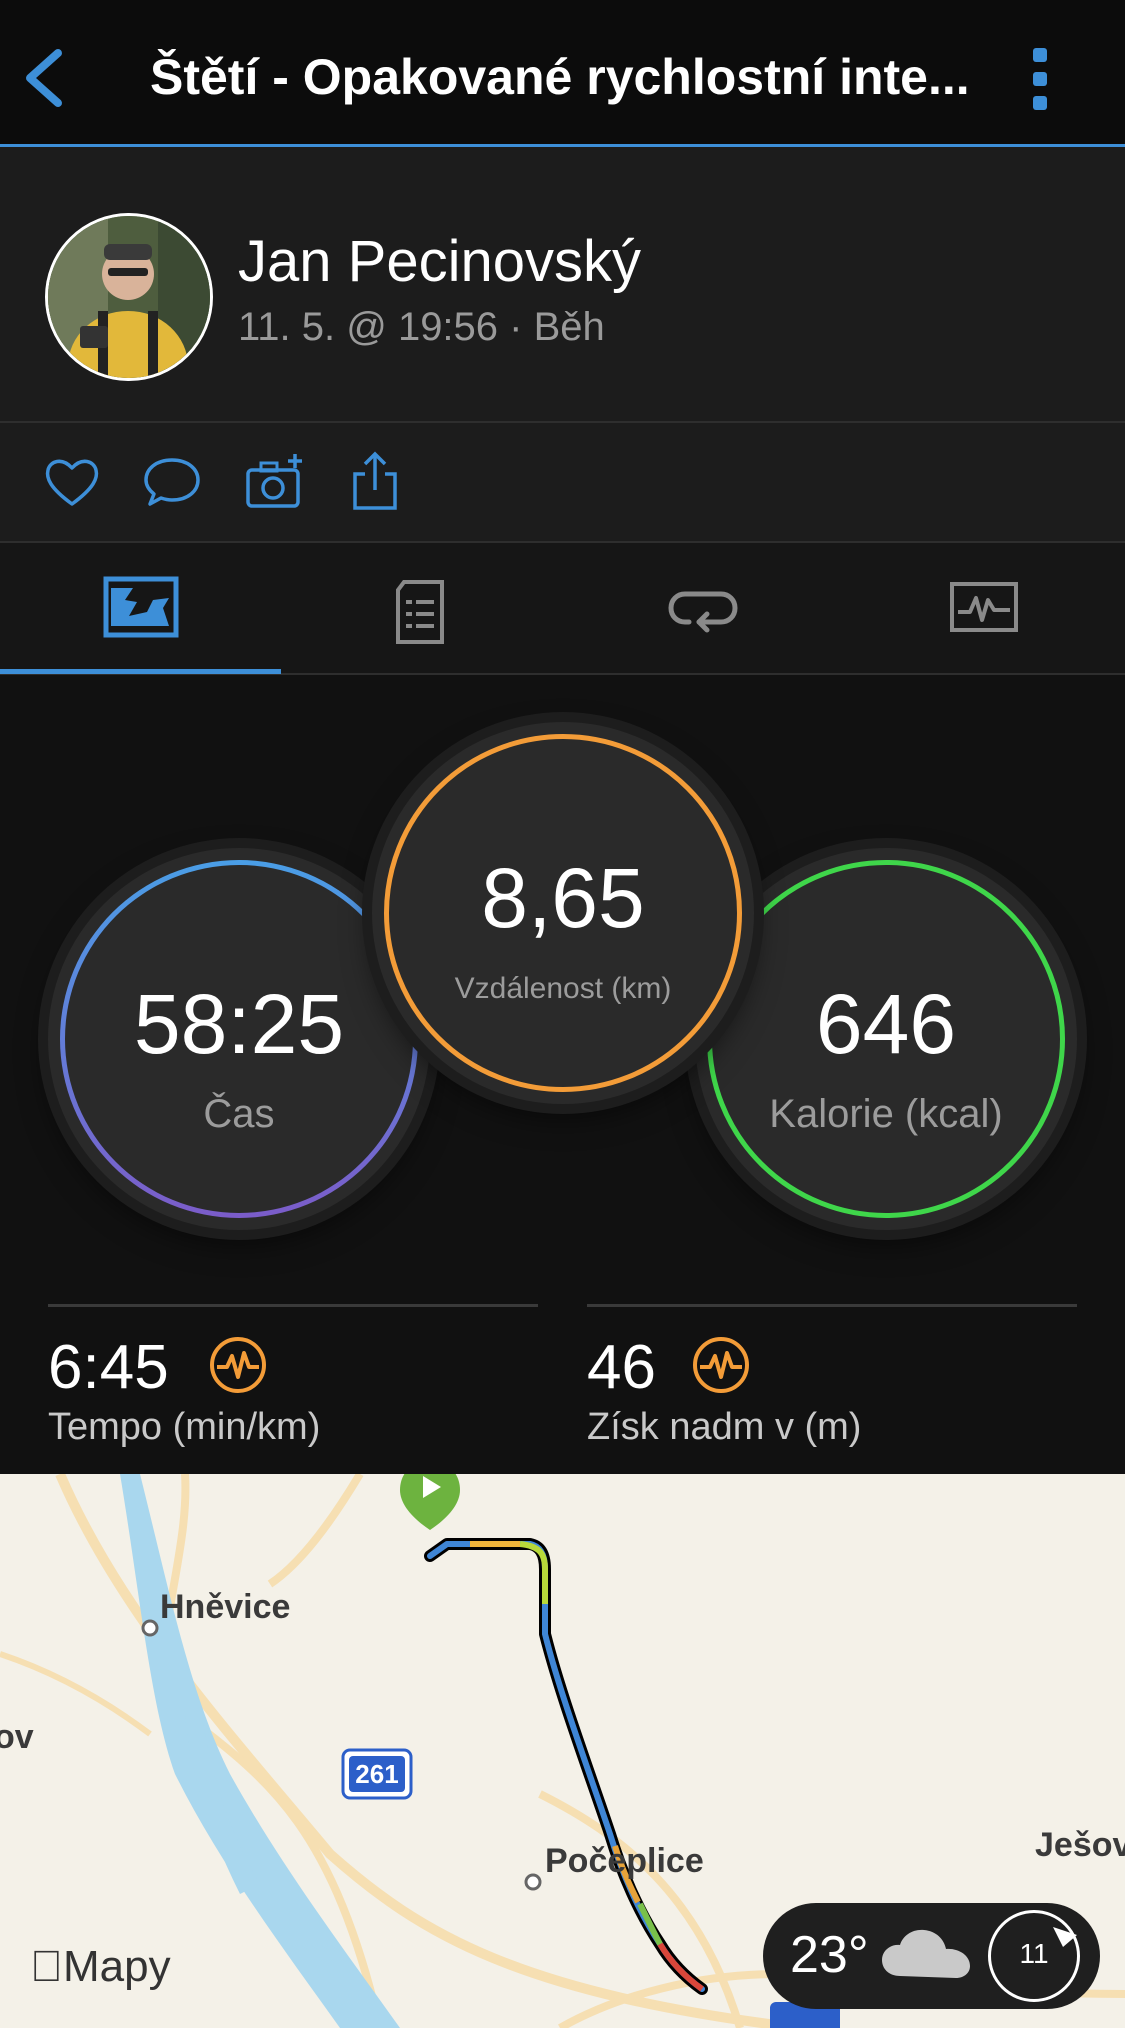  I want to click on elevation-gain-value: 46, so click(621, 1367).